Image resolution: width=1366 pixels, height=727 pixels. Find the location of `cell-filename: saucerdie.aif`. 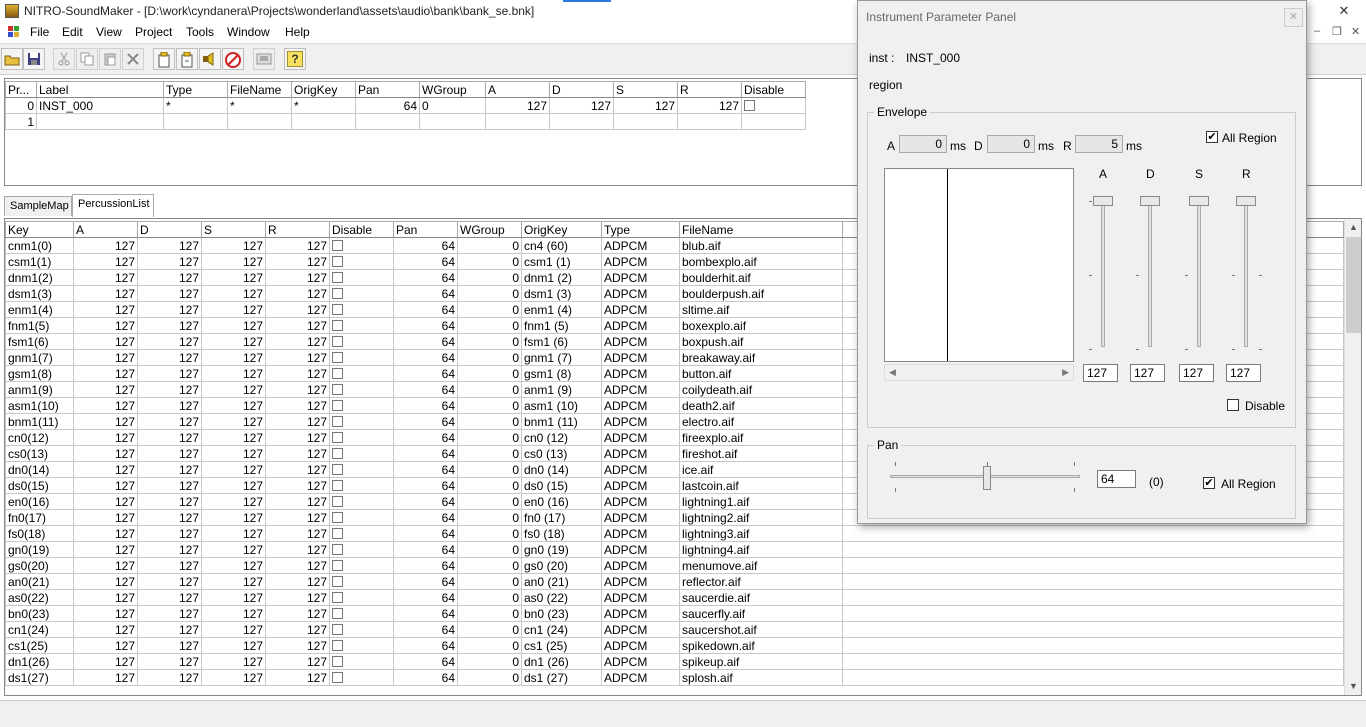

cell-filename: saucerdie.aif is located at coordinates (761, 597).